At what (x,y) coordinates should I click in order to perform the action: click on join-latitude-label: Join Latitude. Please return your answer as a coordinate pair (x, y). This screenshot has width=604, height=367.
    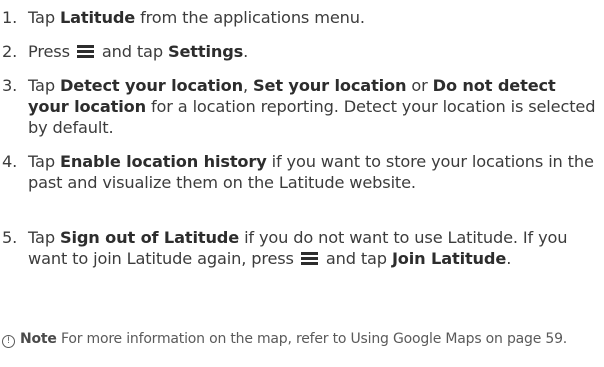
    Looking at the image, I should click on (449, 258).